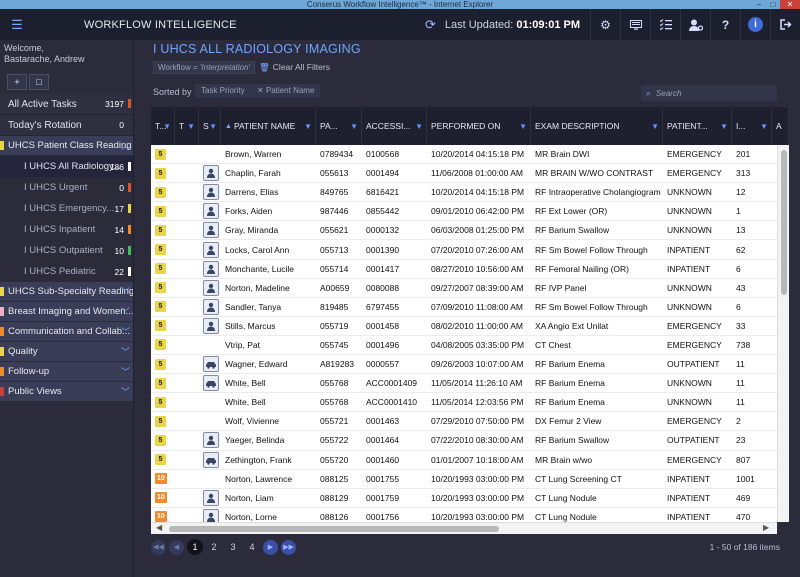 This screenshot has width=800, height=577. What do you see at coordinates (288, 547) in the screenshot?
I see `last-page-button: ▶▶` at bounding box center [288, 547].